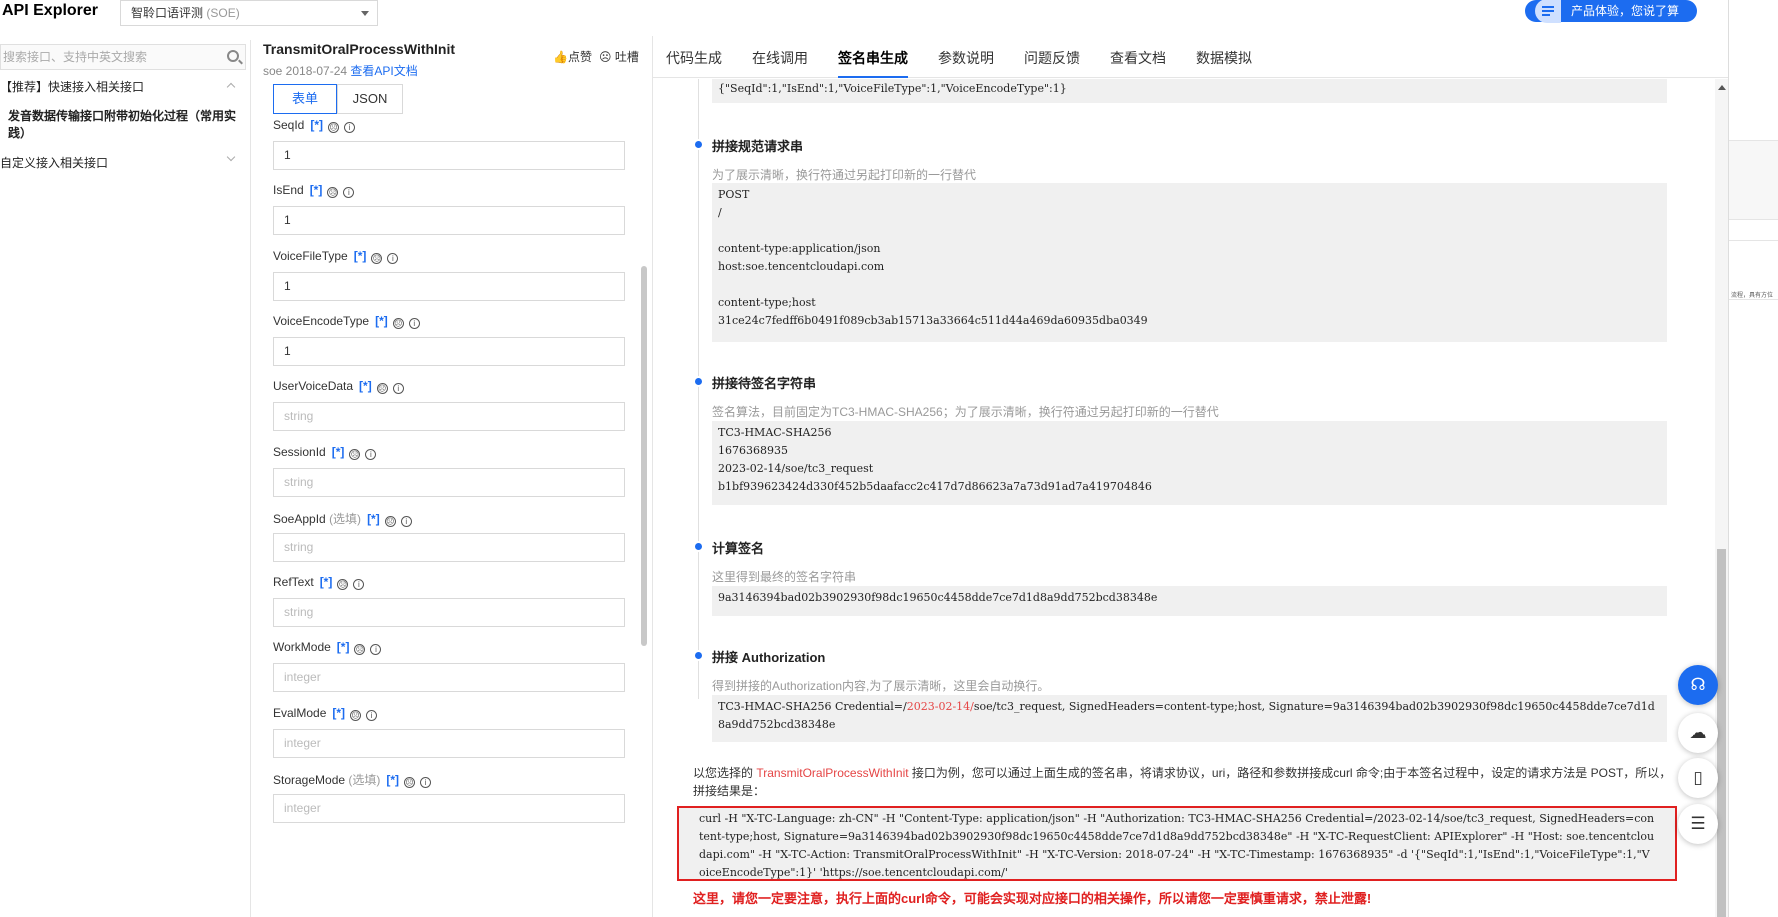  Describe the element at coordinates (314, 125) in the screenshot. I see `field-label: SeqId [*] ☹ i` at that location.